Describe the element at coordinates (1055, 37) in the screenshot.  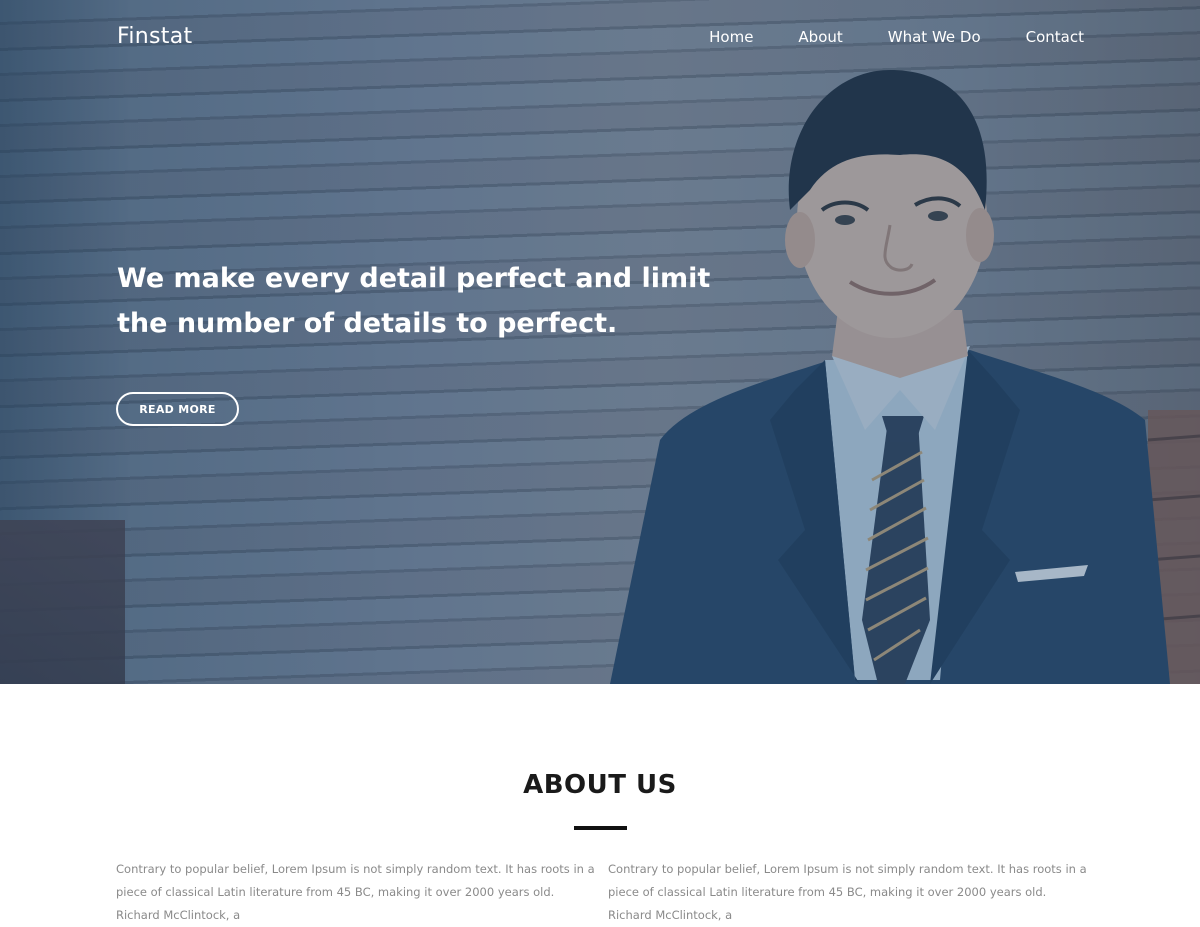
I see `nav-contact-link: Contact` at that location.